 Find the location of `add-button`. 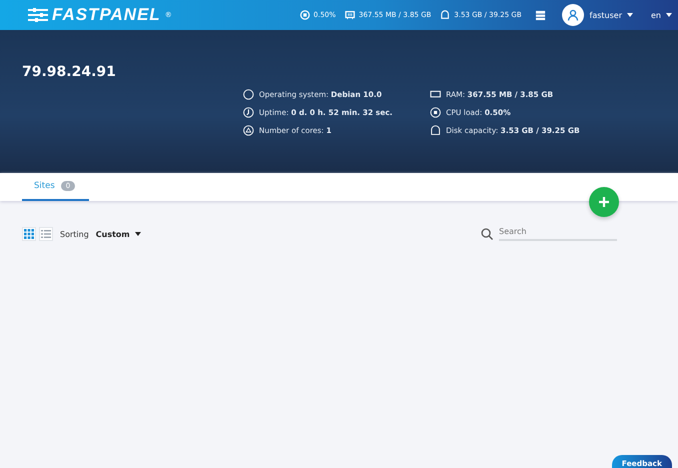

add-button is located at coordinates (604, 202).